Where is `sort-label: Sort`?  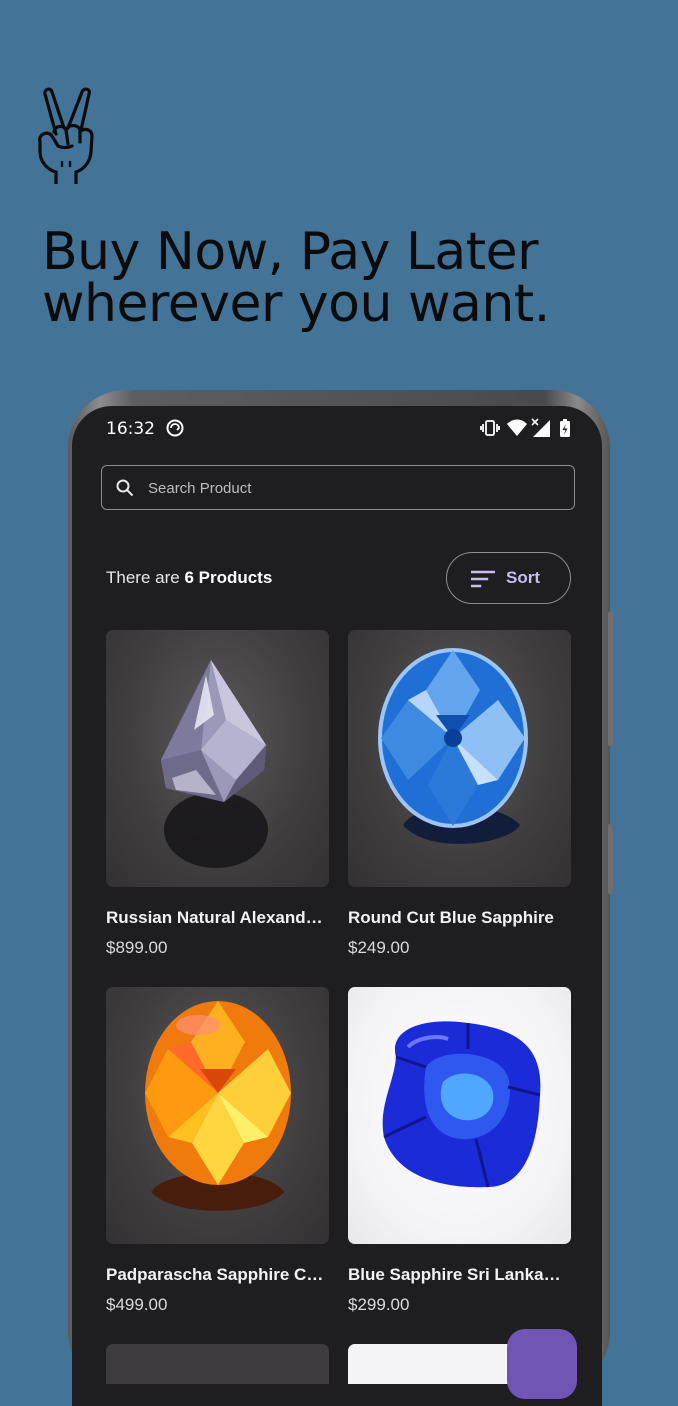 sort-label: Sort is located at coordinates (523, 577).